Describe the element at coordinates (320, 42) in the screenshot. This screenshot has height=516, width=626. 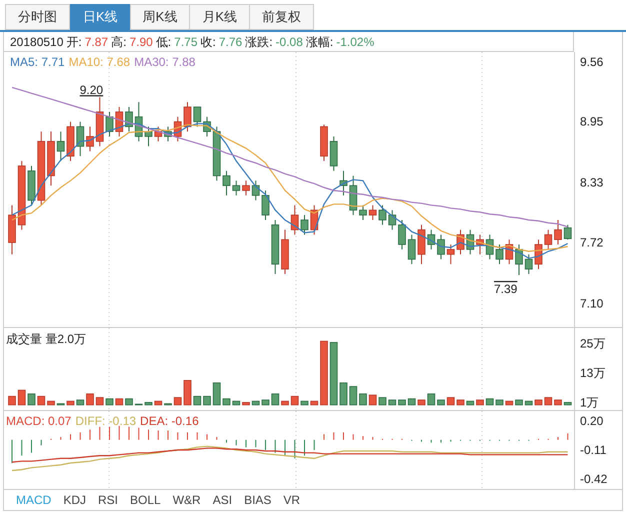
I see `quote-label: 涨幅:` at that location.